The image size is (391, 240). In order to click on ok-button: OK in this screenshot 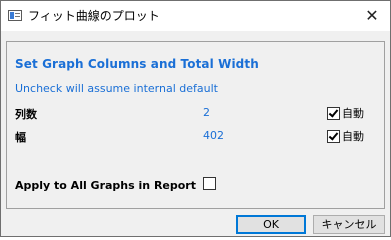, I will do `click(271, 224)`.